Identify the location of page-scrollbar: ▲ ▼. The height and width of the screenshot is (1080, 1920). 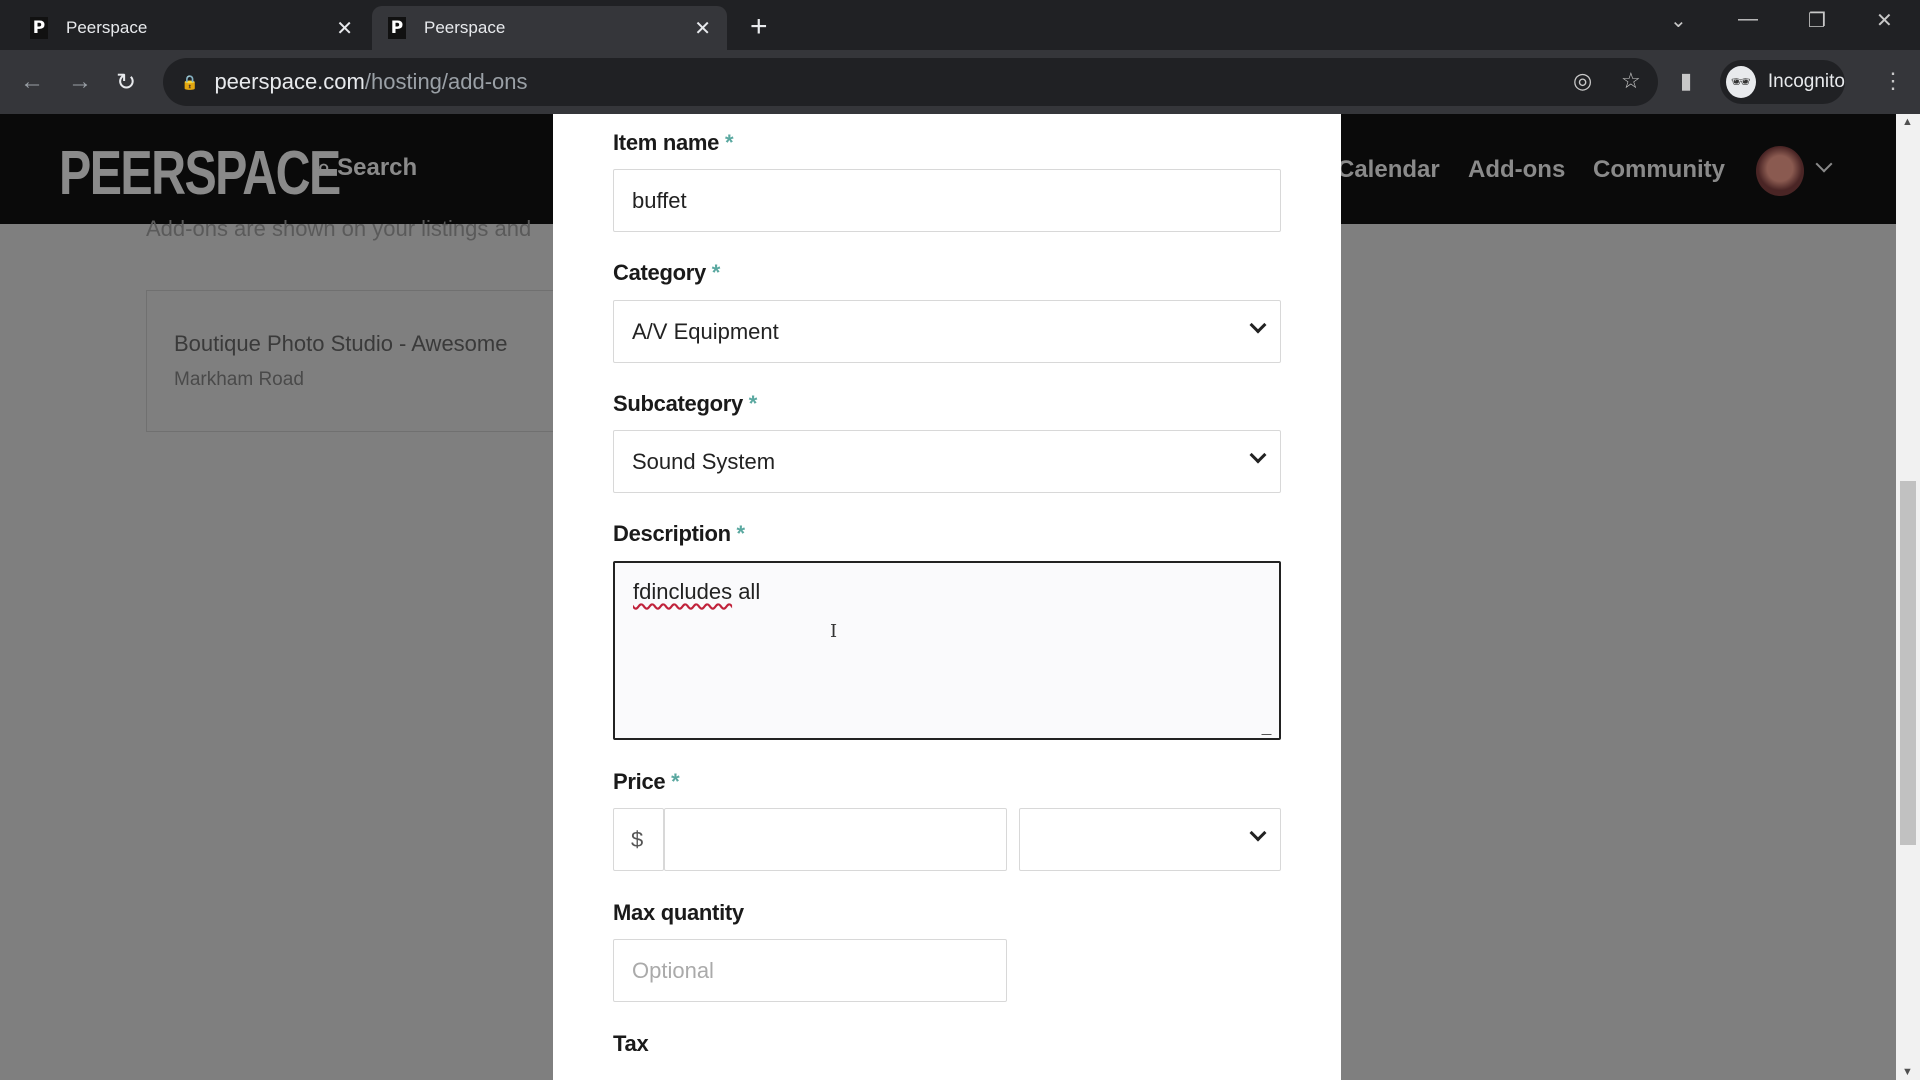
(1908, 597).